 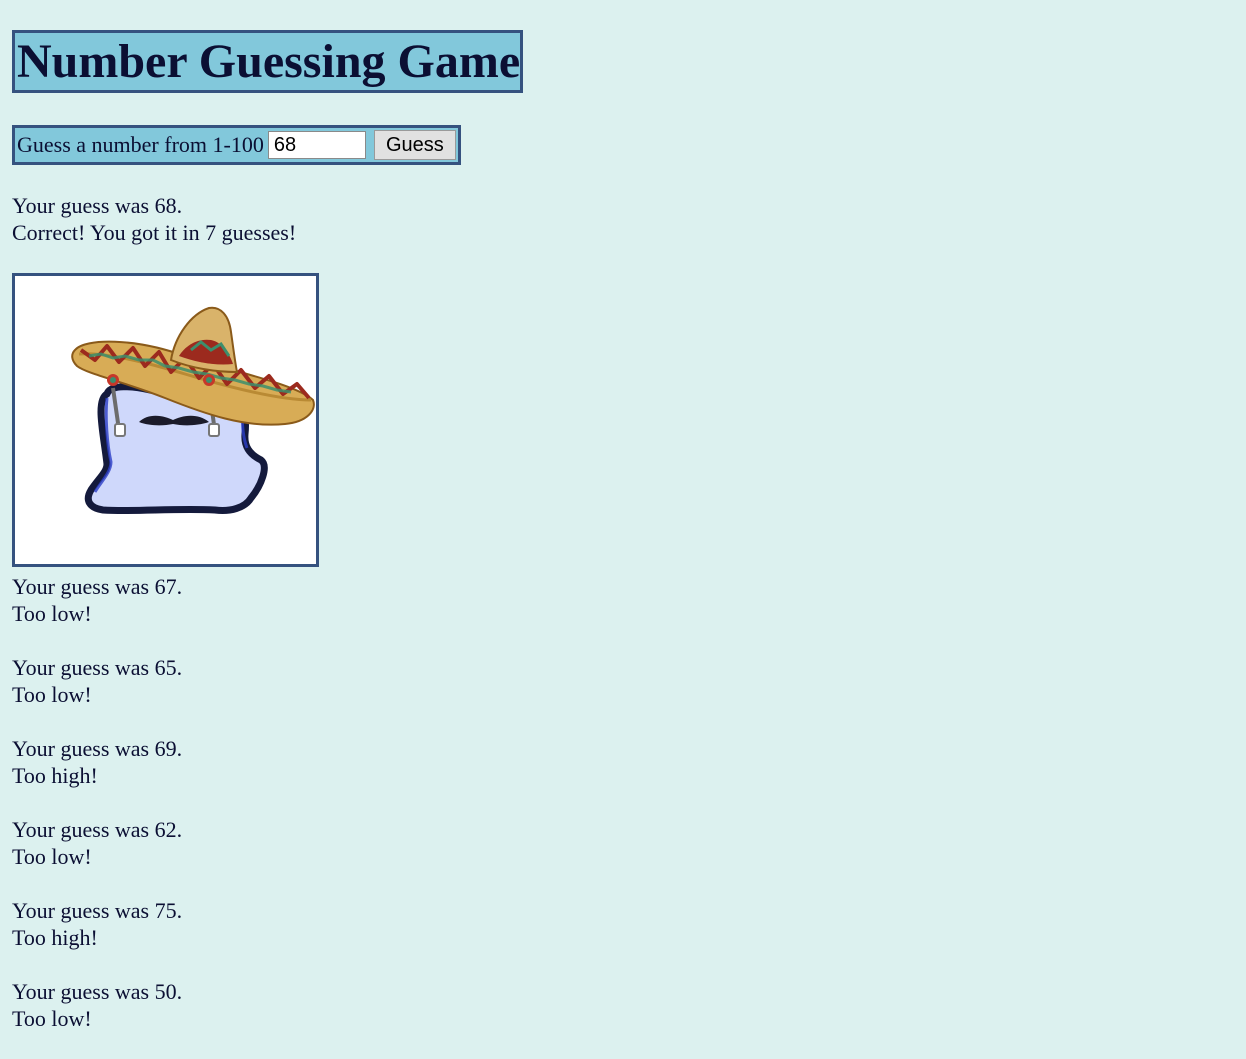 I want to click on guess-label: Guess a number from 1-100, so click(x=140, y=144).